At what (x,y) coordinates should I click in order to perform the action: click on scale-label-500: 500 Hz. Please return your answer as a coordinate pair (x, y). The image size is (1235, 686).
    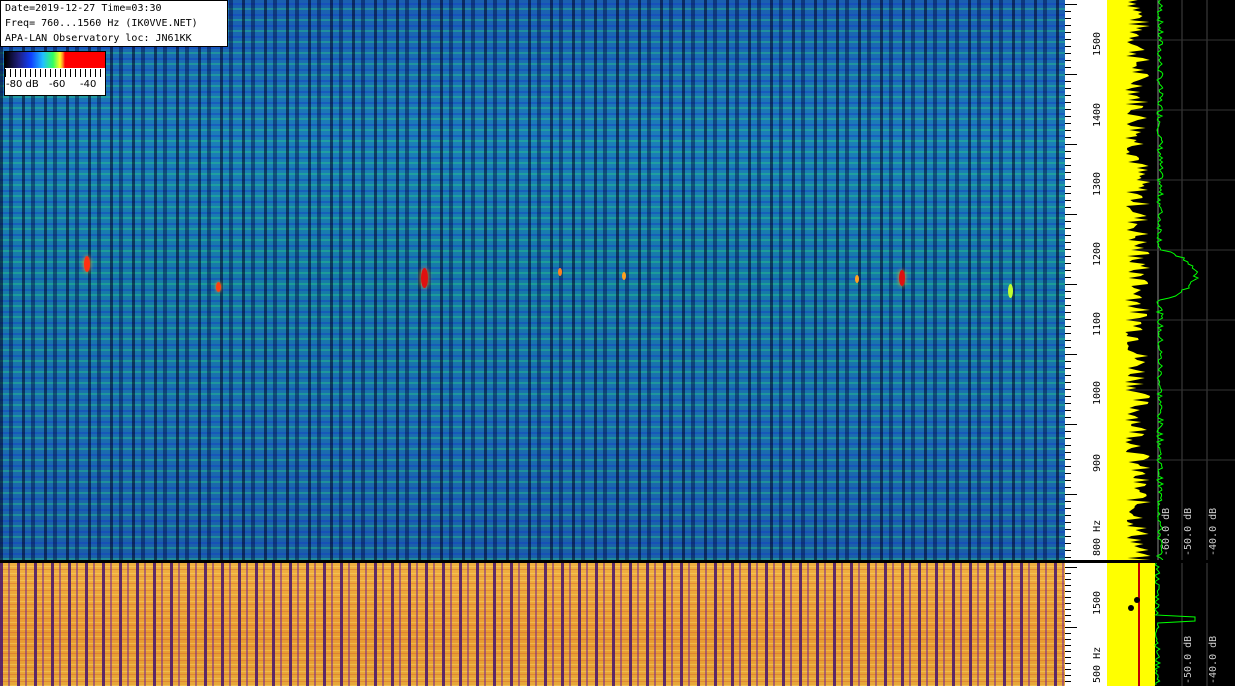
    Looking at the image, I should click on (1097, 664).